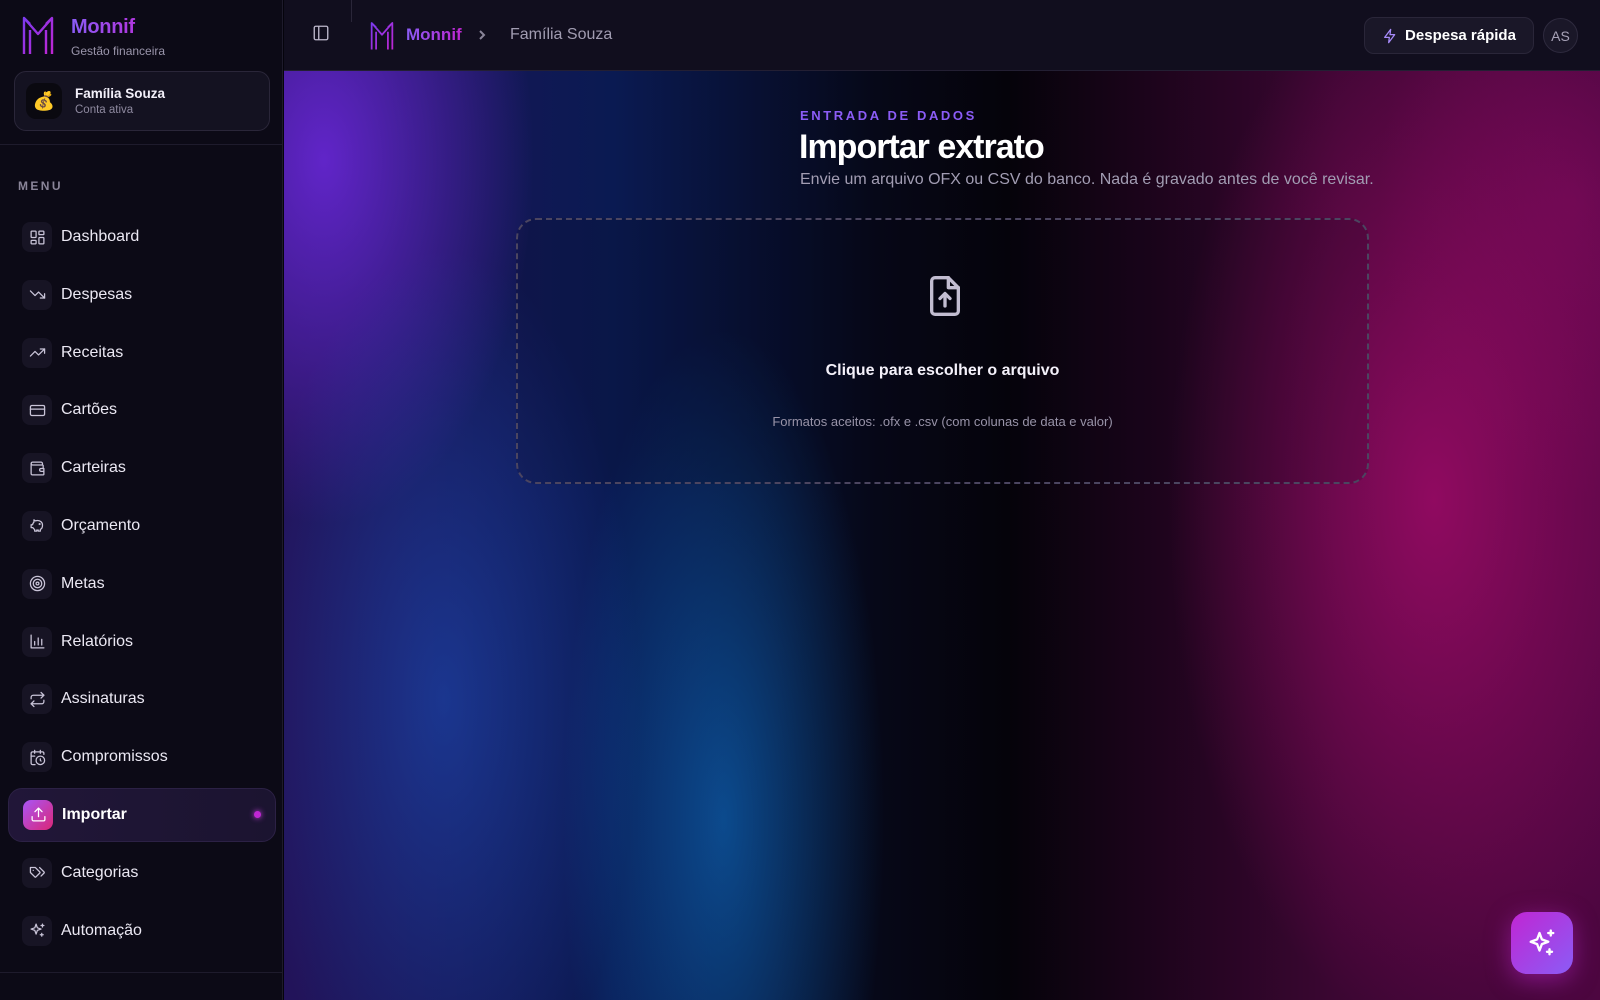 The width and height of the screenshot is (1600, 1000). Describe the element at coordinates (922, 147) in the screenshot. I see `page-title: Importar extrato` at that location.